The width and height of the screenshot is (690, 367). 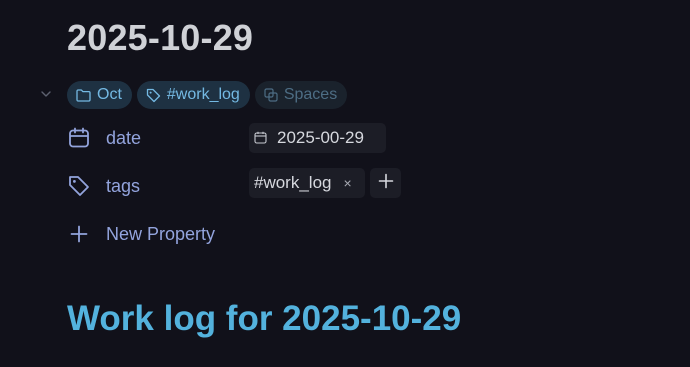 What do you see at coordinates (261, 138) in the screenshot?
I see `calendar-small-icon` at bounding box center [261, 138].